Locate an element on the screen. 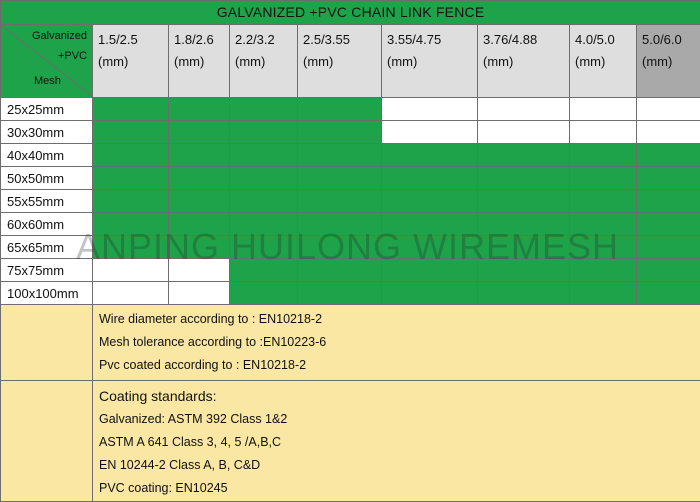 This screenshot has height=502, width=700. coating-standard-item: Galvanized: ASTM 392 Class 1&2 is located at coordinates (399, 419).